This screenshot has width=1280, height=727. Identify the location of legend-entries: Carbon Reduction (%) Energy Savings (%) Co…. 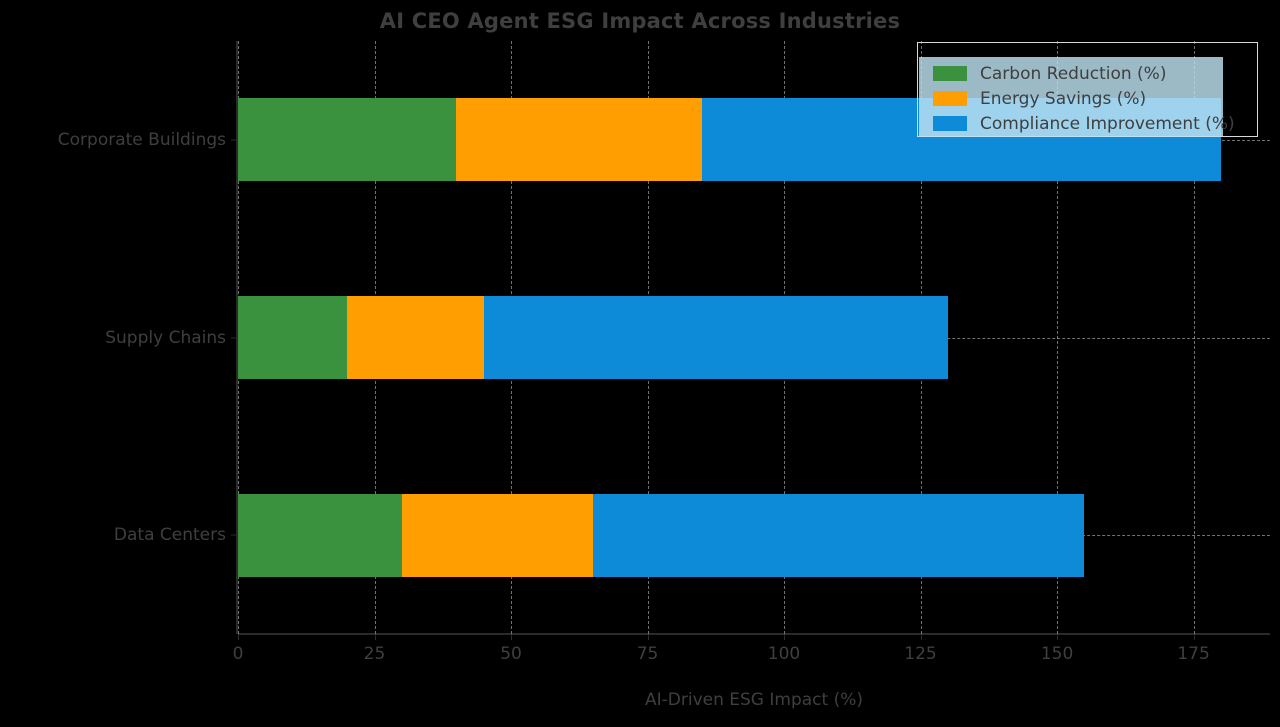
(1077, 97).